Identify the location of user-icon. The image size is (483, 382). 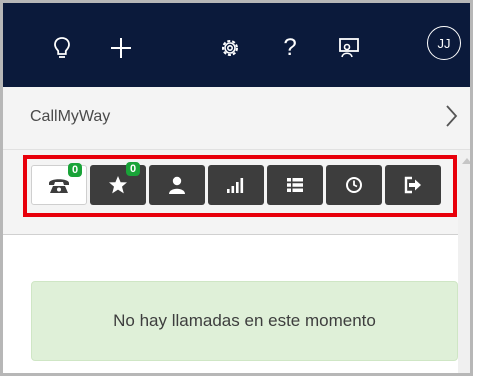
(177, 185).